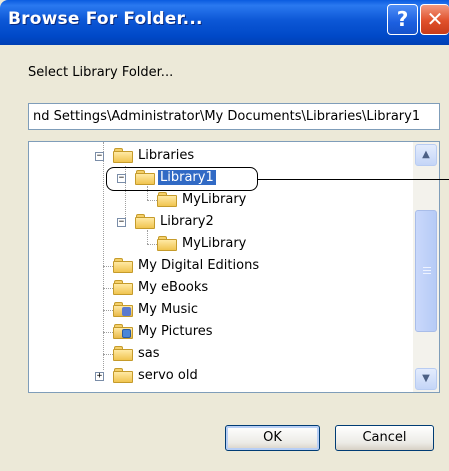  I want to click on ok-button: OK, so click(272, 438).